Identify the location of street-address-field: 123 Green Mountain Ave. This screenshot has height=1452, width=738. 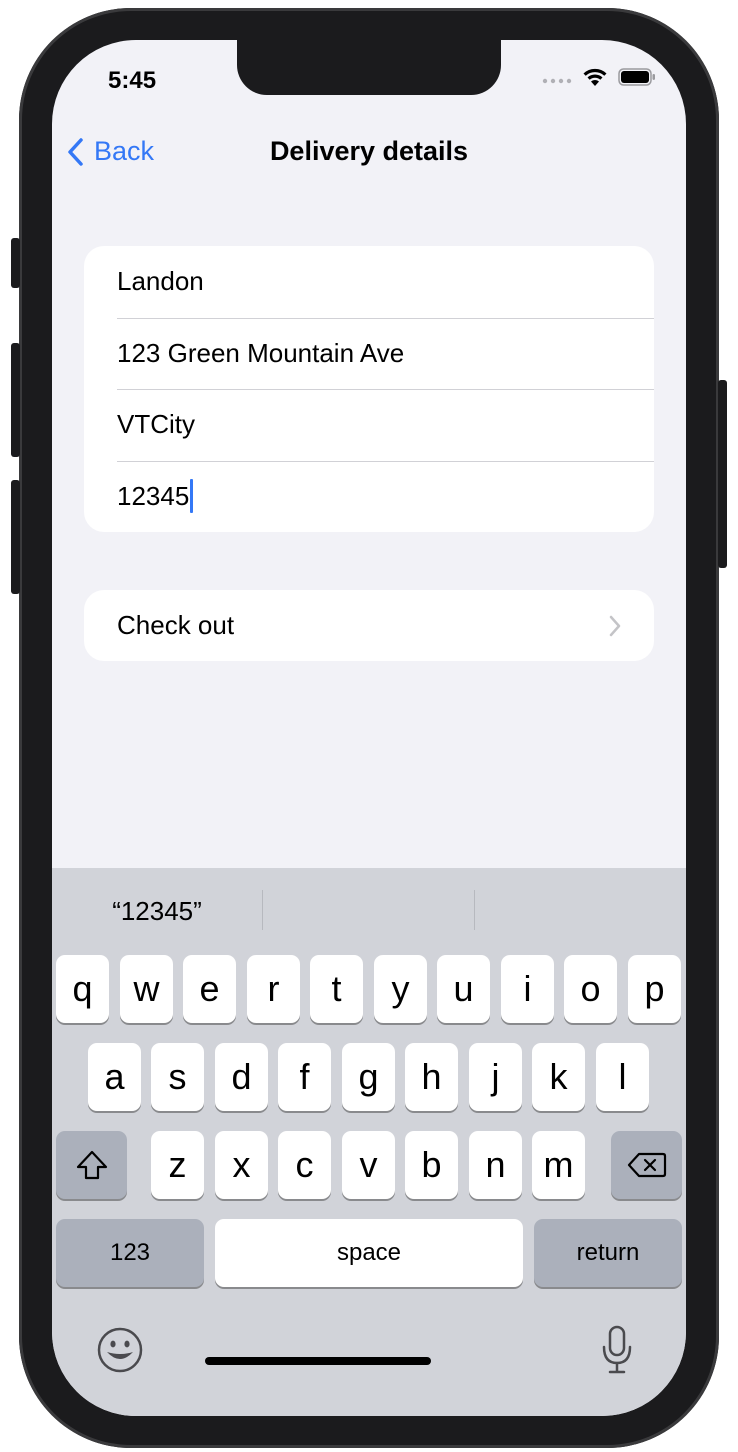
(369, 353).